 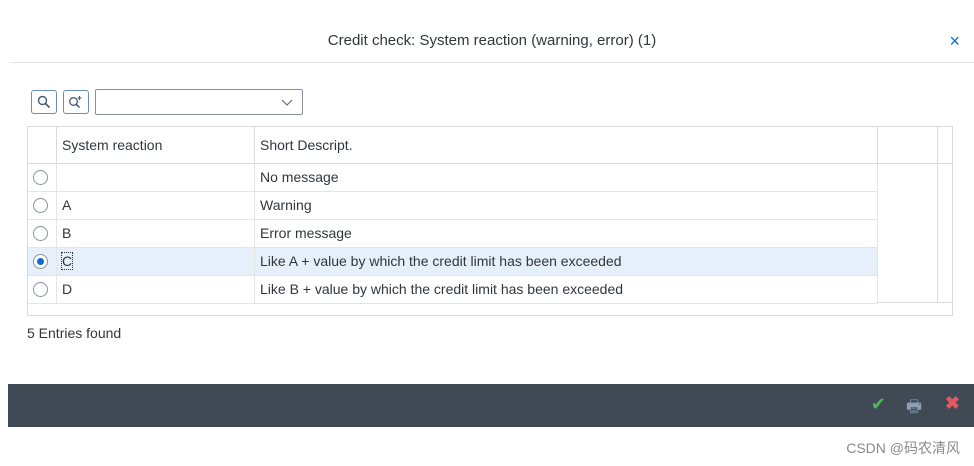 What do you see at coordinates (908, 145) in the screenshot?
I see `column-header-empty` at bounding box center [908, 145].